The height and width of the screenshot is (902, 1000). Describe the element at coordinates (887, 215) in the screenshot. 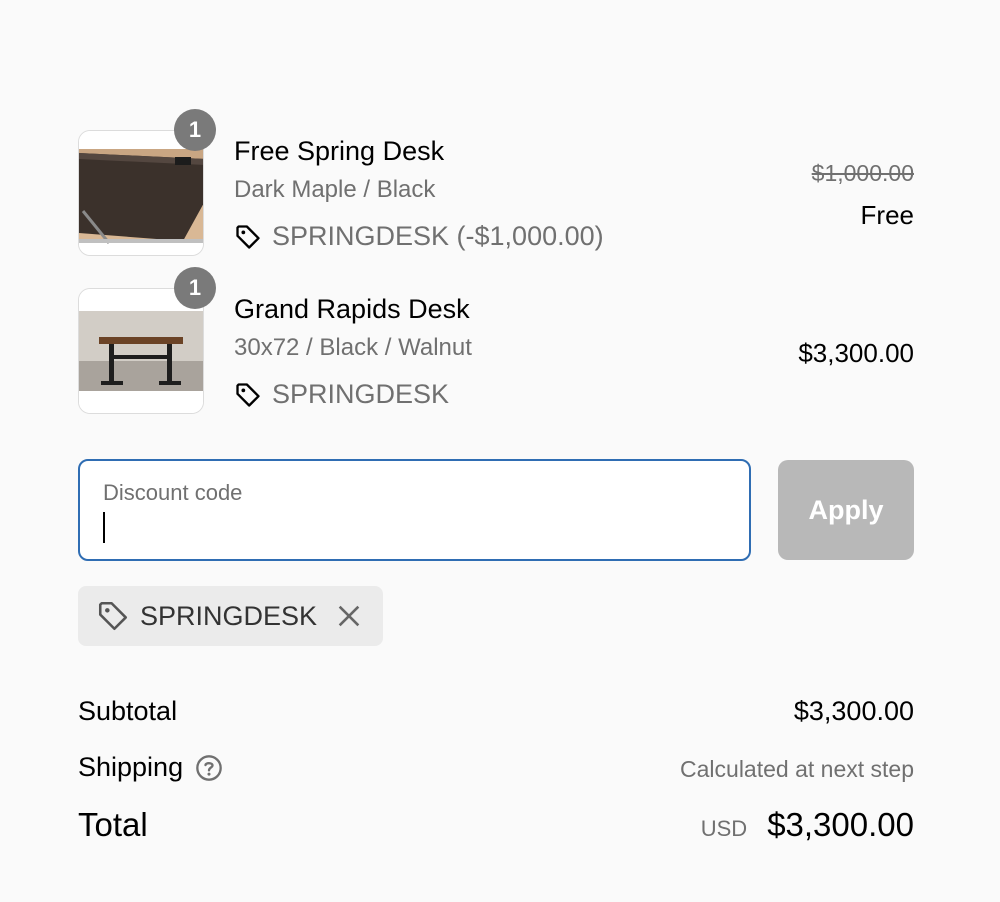

I see `item-price: Free` at that location.